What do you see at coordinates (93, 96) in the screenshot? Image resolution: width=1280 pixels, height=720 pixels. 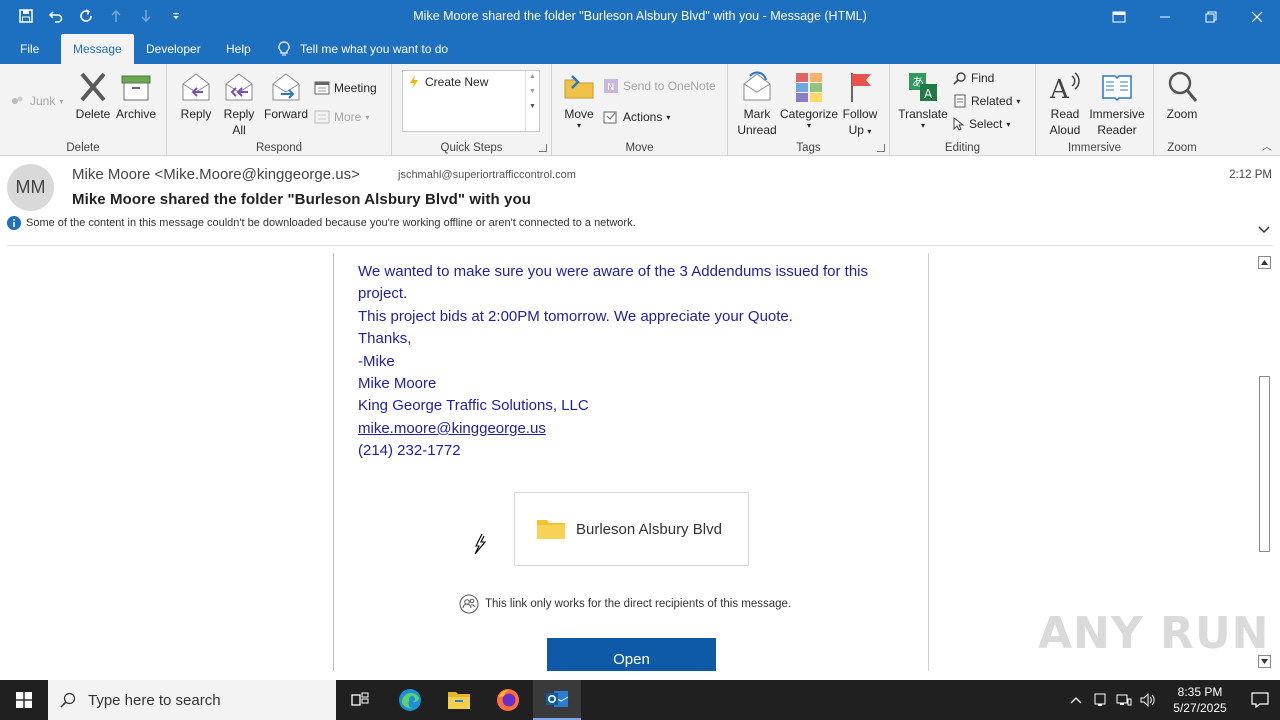 I see `delete-button: Delete` at bounding box center [93, 96].